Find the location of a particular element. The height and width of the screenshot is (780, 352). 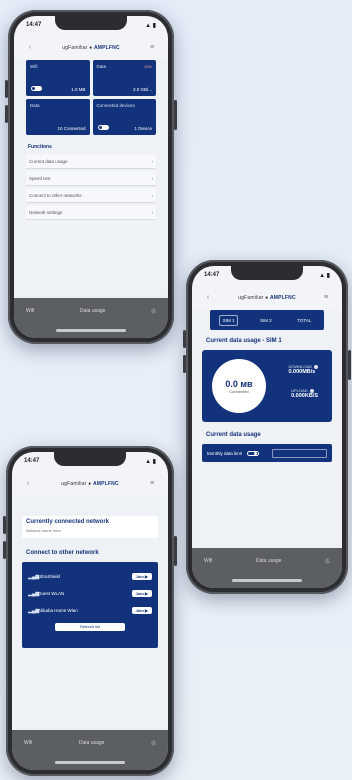

network-row: ▂▄▆ UltraShield Join ▶ is located at coordinates (90, 576).